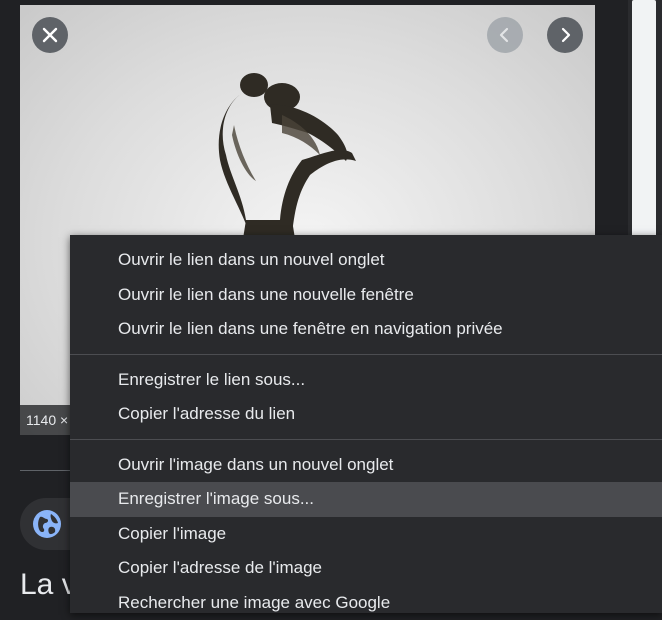  I want to click on menu-item: Ouvrir le lien dans une nouvelle fenêtre, so click(366, 295).